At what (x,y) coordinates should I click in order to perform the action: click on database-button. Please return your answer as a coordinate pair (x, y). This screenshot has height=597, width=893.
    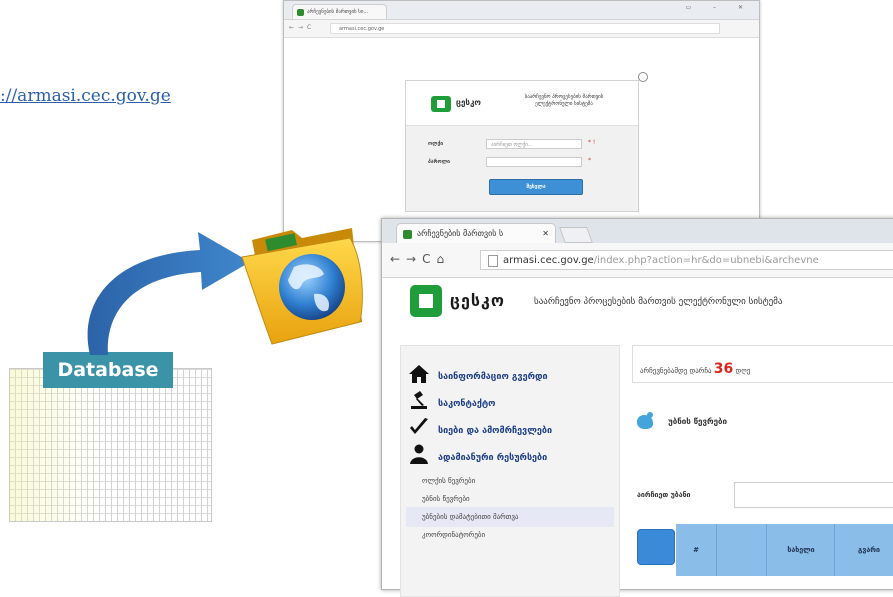
    Looking at the image, I should click on (656, 547).